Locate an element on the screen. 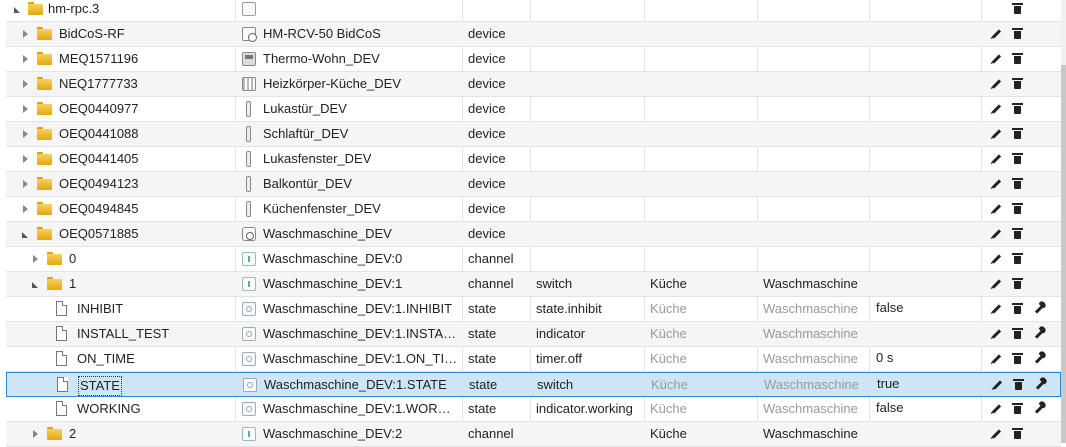 This screenshot has width=1066, height=447. tree-row: OEQ0494845 Küchenfenster_DEV device is located at coordinates (533, 209).